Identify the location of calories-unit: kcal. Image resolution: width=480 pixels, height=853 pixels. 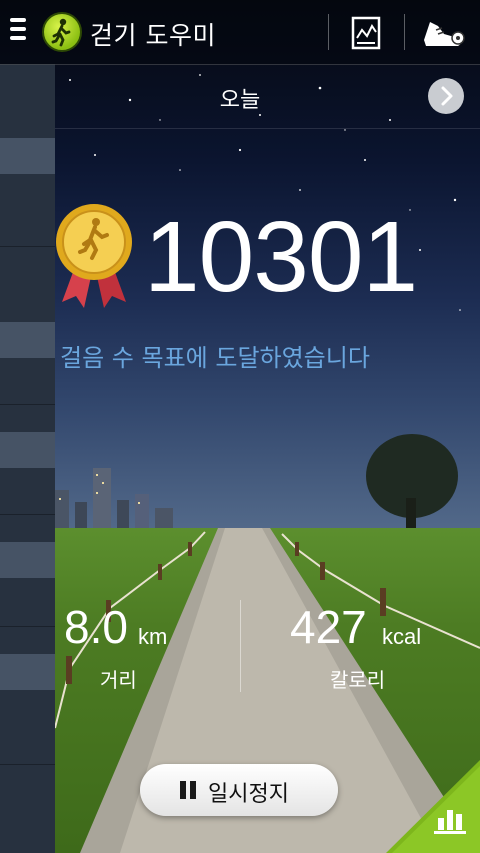
(402, 636).